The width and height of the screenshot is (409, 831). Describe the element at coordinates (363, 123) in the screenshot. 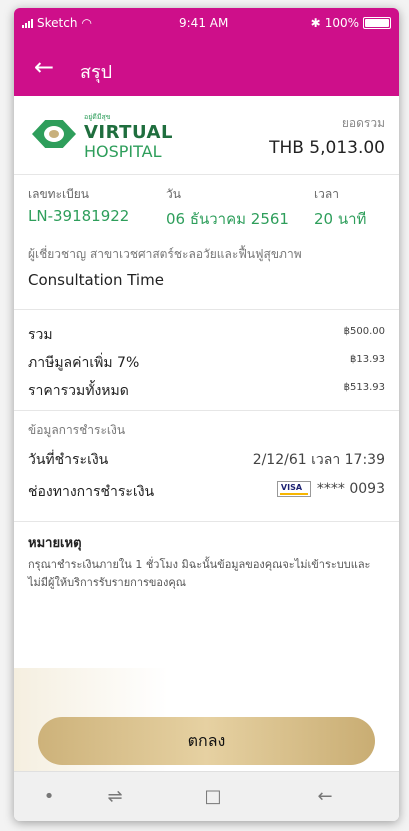

I see `total-label: ยอดรวม` at that location.